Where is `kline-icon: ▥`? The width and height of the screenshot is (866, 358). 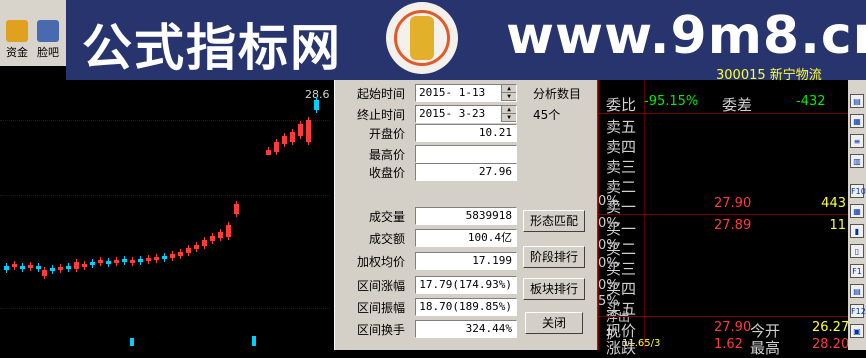
kline-icon: ▥ is located at coordinates (857, 161).